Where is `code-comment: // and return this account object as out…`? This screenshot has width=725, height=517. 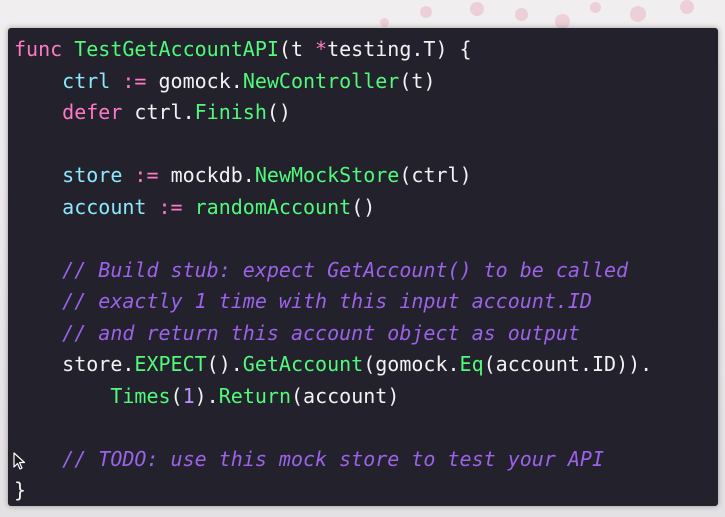 code-comment: // and return this account object as out… is located at coordinates (321, 332).